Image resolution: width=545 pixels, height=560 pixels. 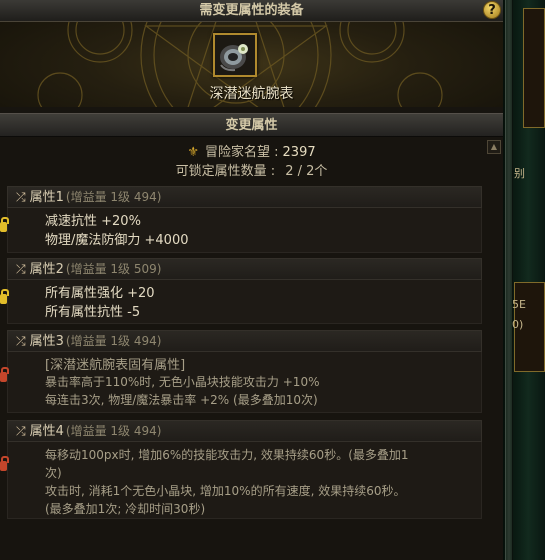 I want to click on attribute-4-name: 属性4, so click(x=46, y=431).